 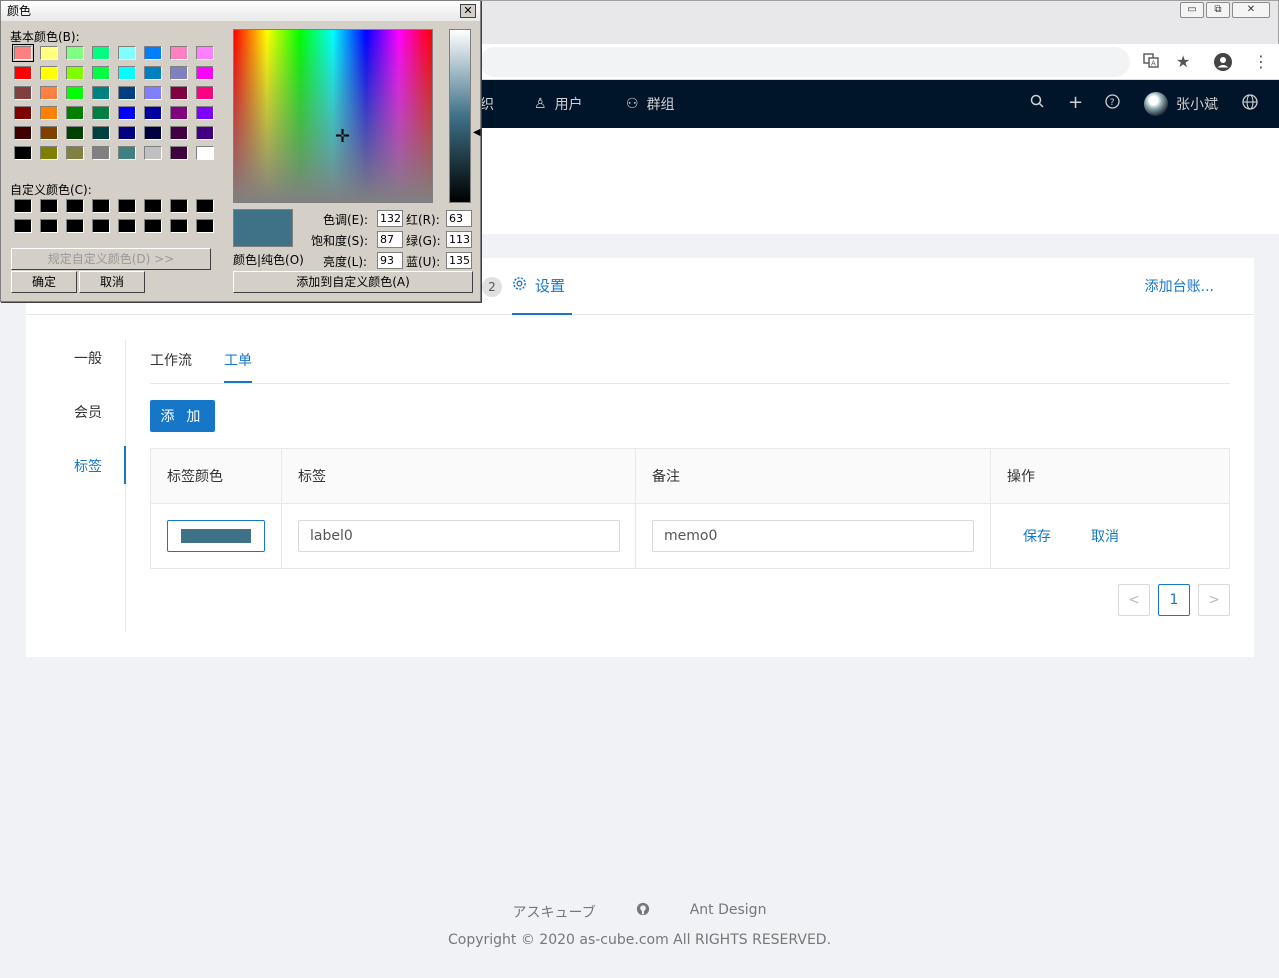 I want to click on side-item-labels: 标签, so click(x=88, y=466).